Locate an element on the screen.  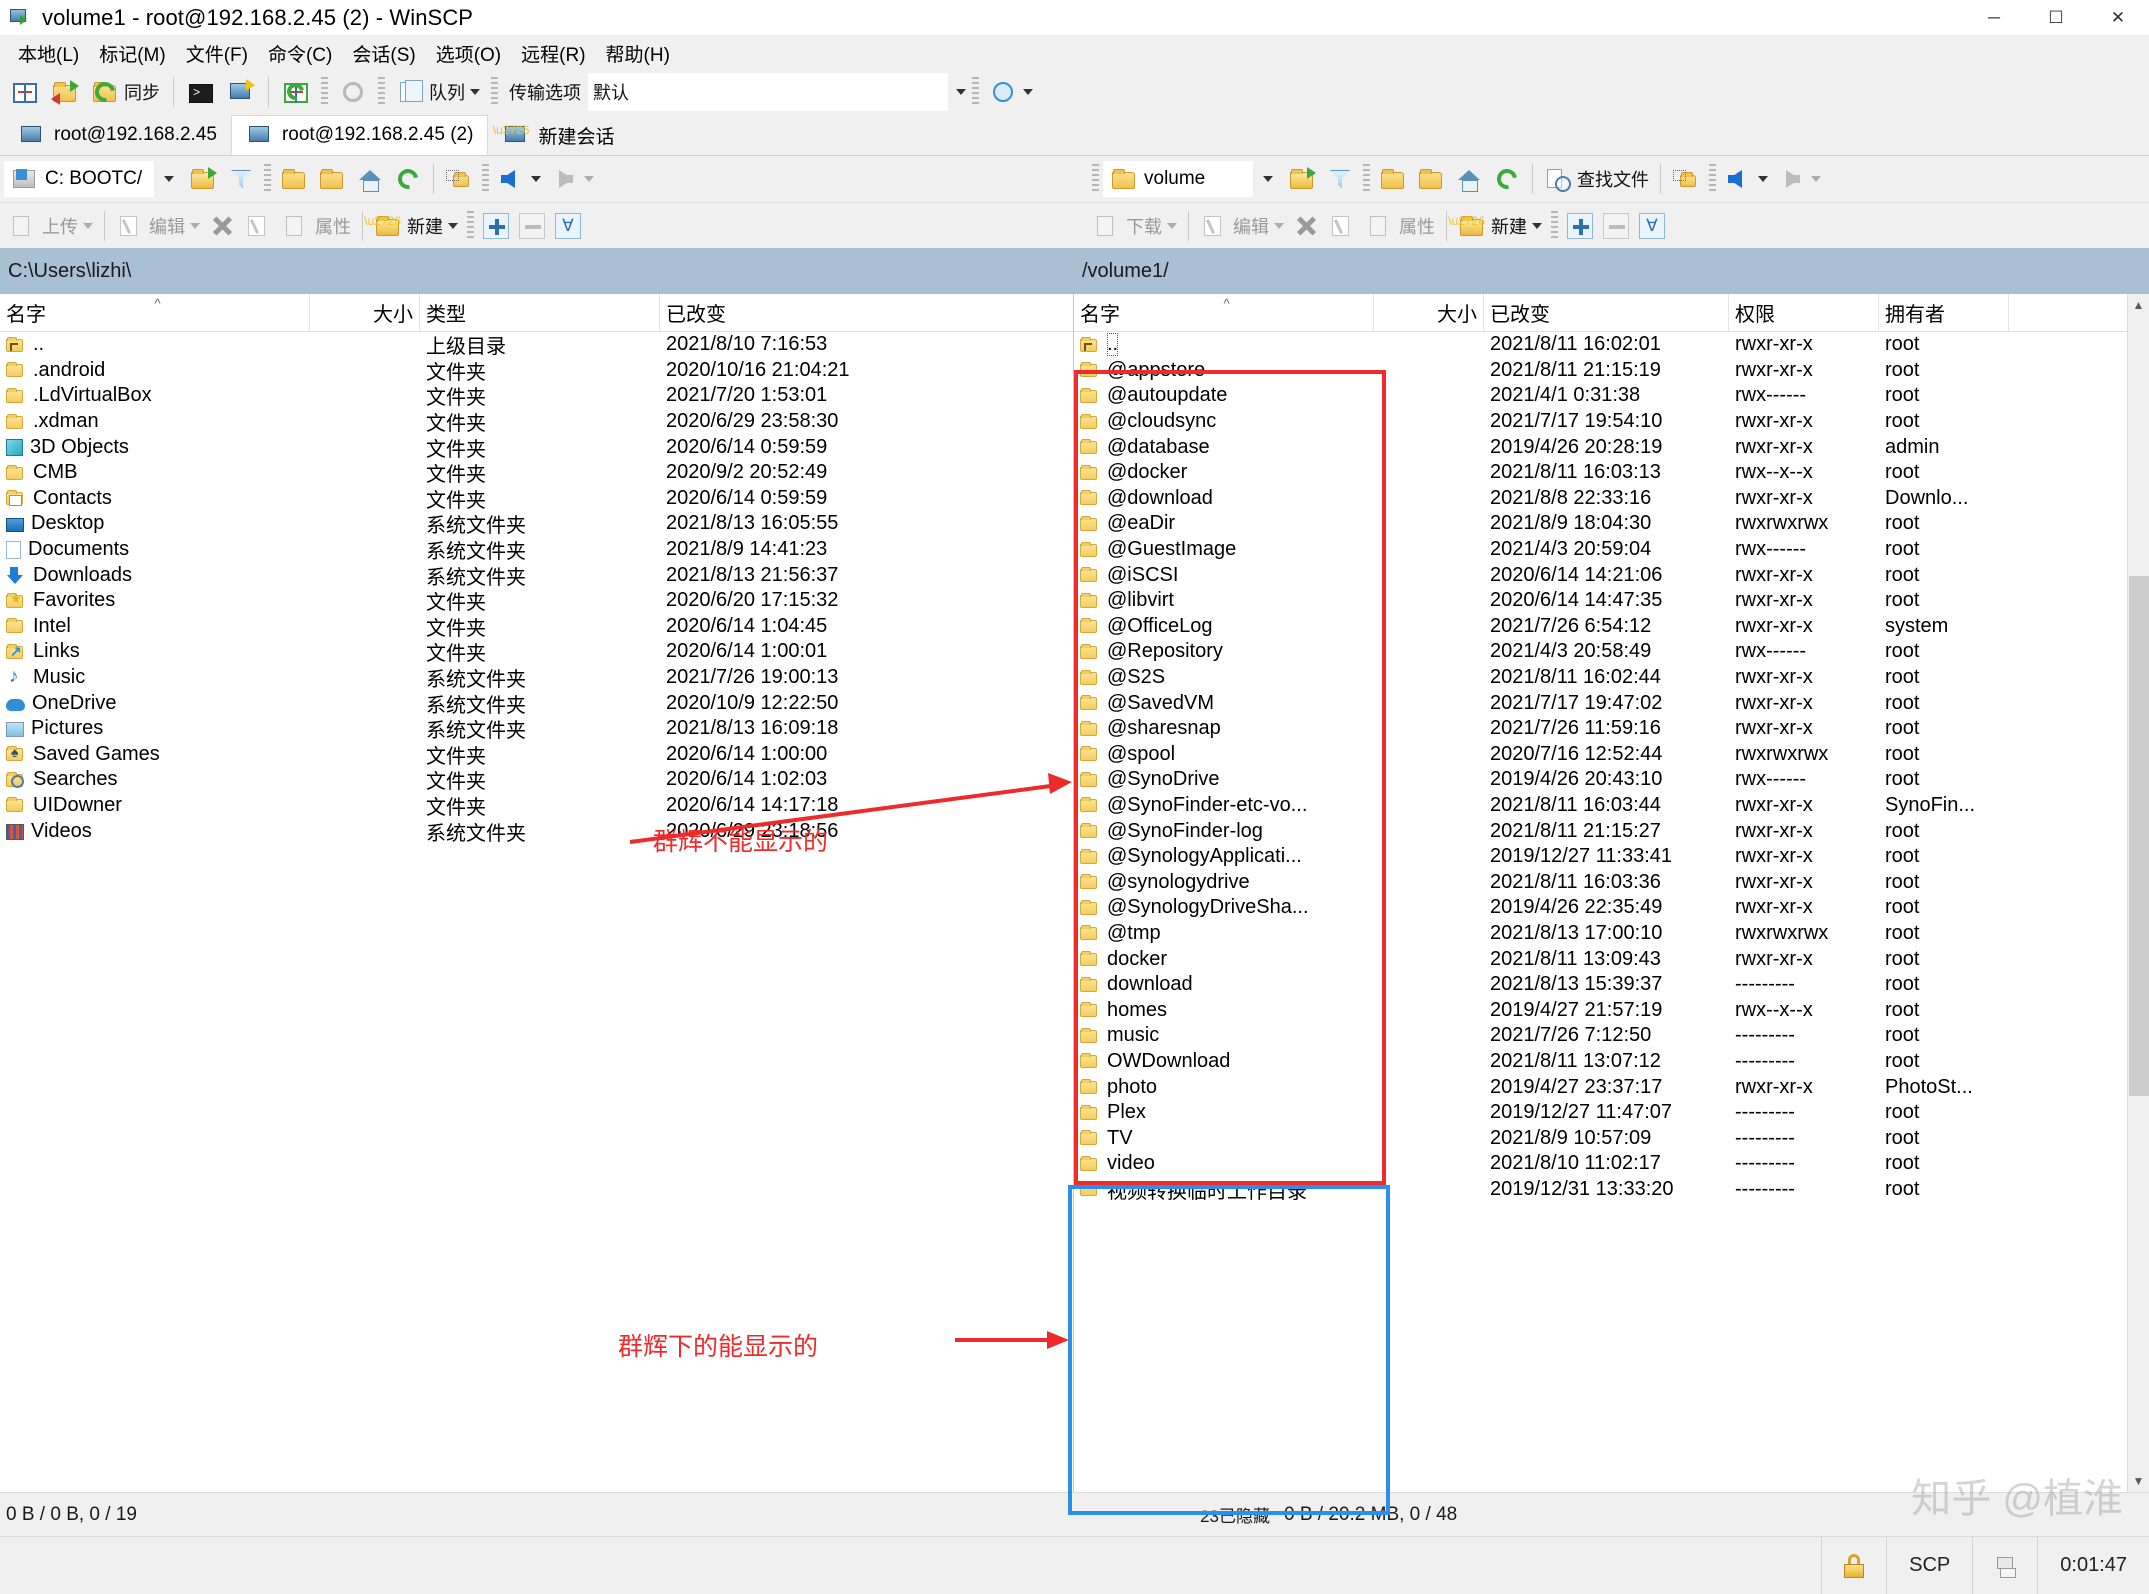
local-column-name: 名字 ^ is located at coordinates (155, 312).